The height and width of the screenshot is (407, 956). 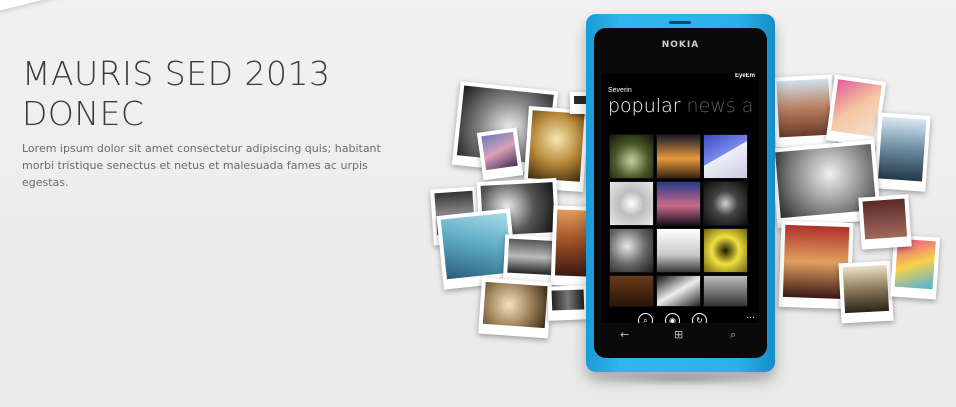 What do you see at coordinates (645, 318) in the screenshot?
I see `search-icon: ⌕` at bounding box center [645, 318].